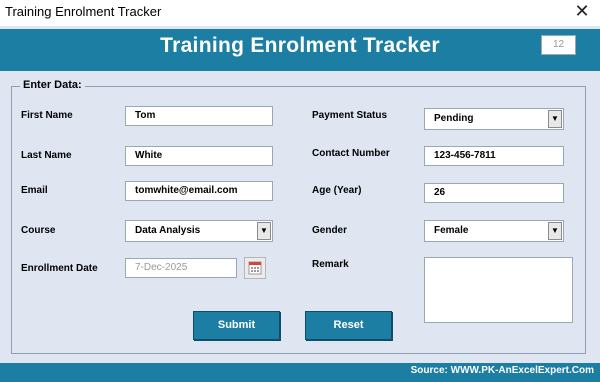 The image size is (600, 382). I want to click on contact-number-label: Contact Number, so click(351, 153).